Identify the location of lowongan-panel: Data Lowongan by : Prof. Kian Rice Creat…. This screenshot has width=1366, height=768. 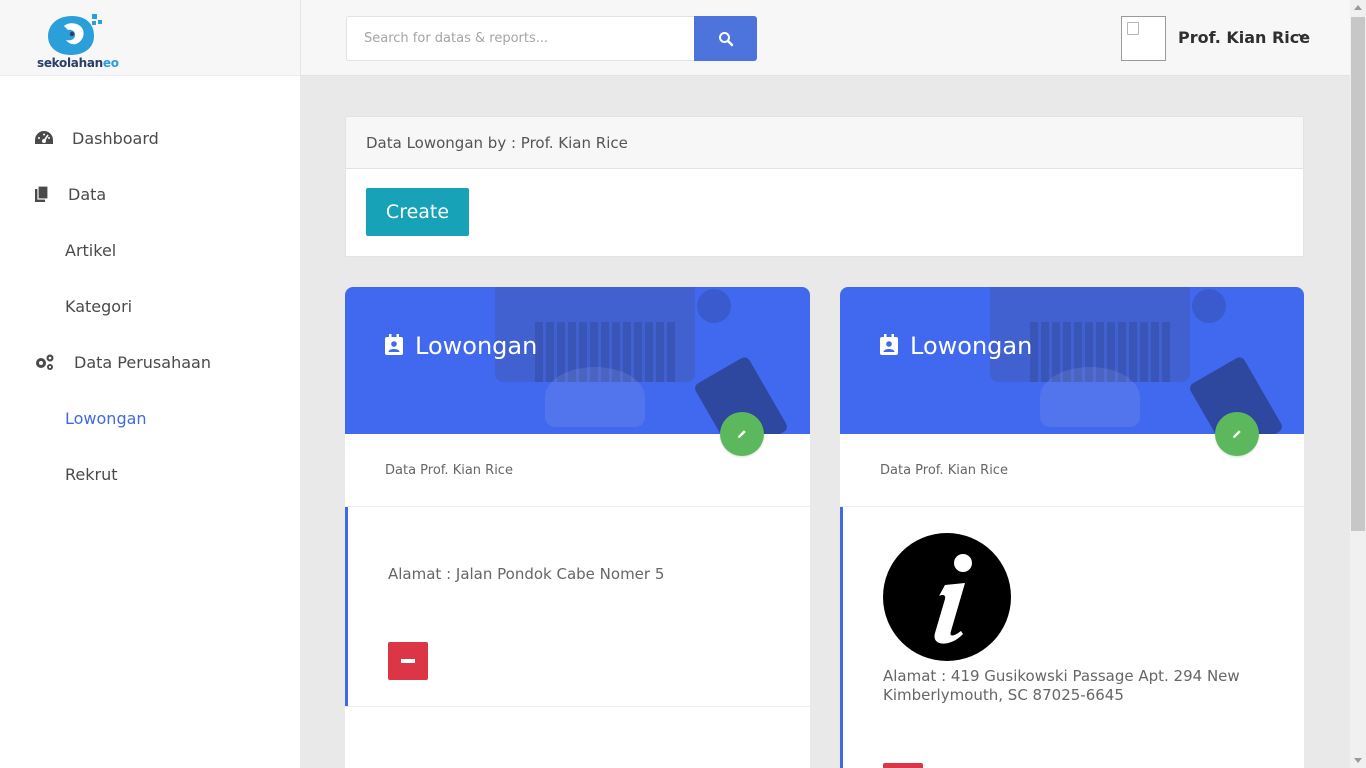
(824, 186).